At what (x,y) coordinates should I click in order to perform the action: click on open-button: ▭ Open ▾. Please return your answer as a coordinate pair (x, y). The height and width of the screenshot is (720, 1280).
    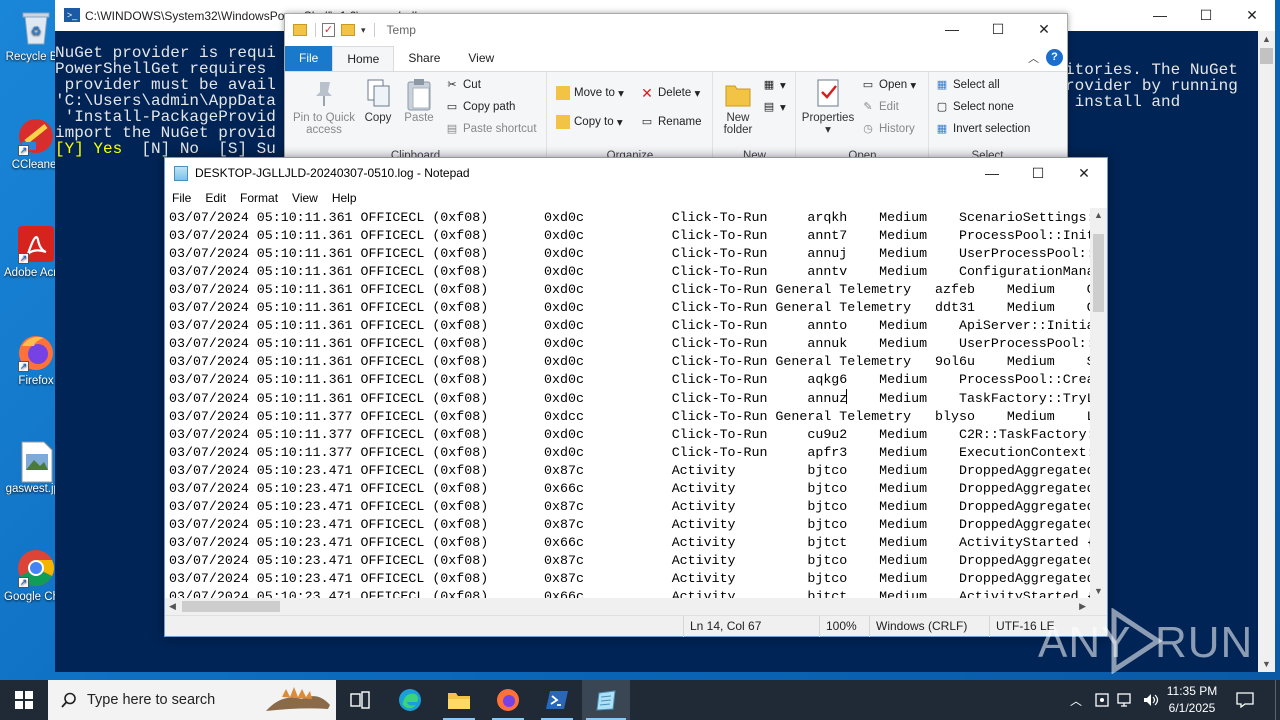
    Looking at the image, I should click on (888, 85).